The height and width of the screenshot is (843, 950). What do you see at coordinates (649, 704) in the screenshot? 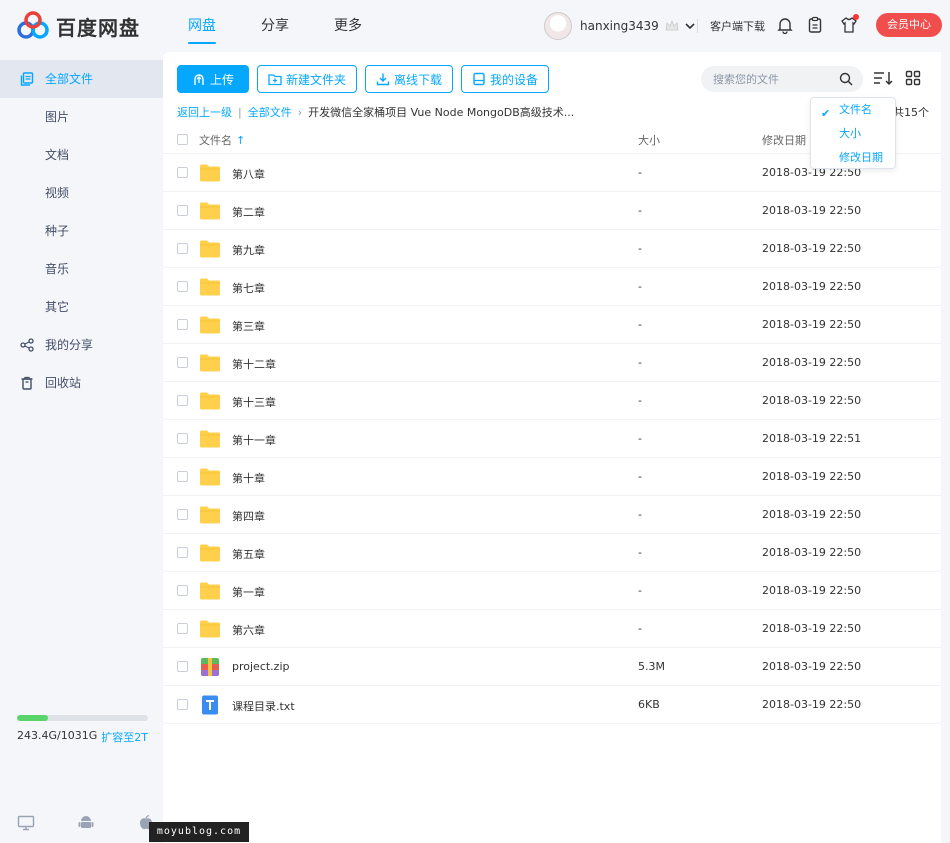
I see `file-size: 6KB` at bounding box center [649, 704].